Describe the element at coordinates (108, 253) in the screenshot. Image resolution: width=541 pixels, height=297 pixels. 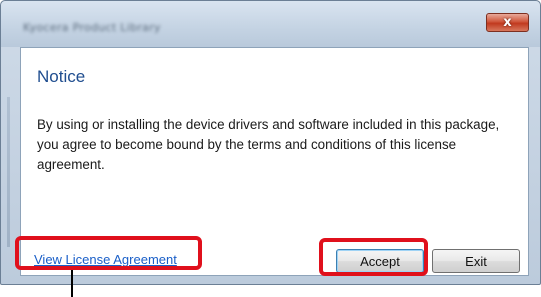
I see `highlight-box-license-link` at that location.